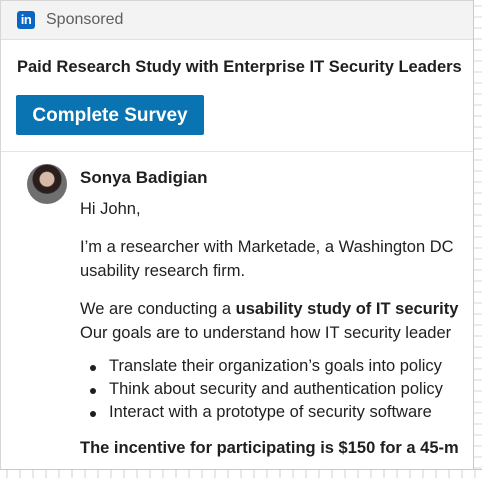 This screenshot has width=482, height=478. I want to click on greeting: Hi John,, so click(110, 209).